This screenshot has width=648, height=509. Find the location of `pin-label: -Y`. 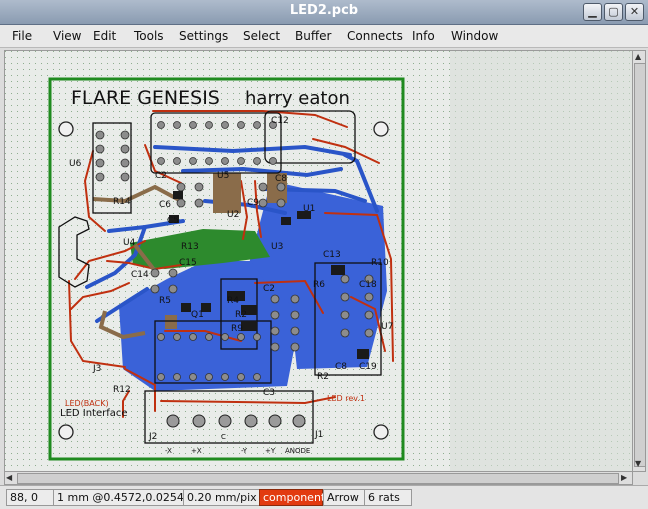

pin-label: -Y is located at coordinates (244, 451).